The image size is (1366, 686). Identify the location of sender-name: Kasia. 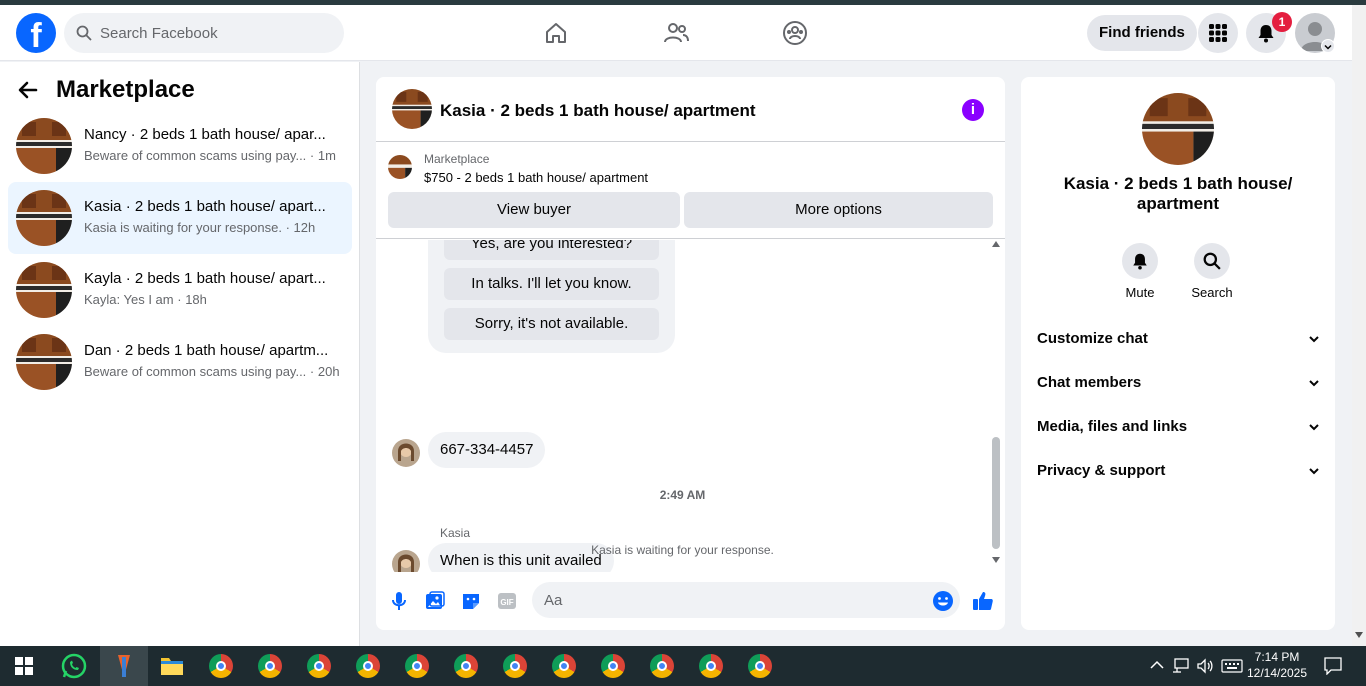
(455, 533).